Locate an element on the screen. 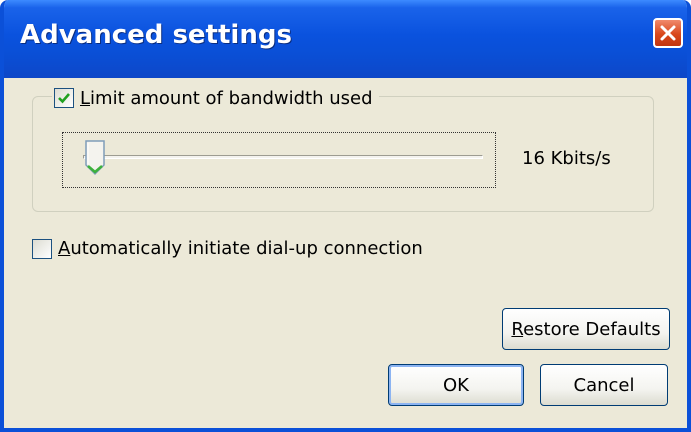  bandwidth-checkbox is located at coordinates (64, 98).